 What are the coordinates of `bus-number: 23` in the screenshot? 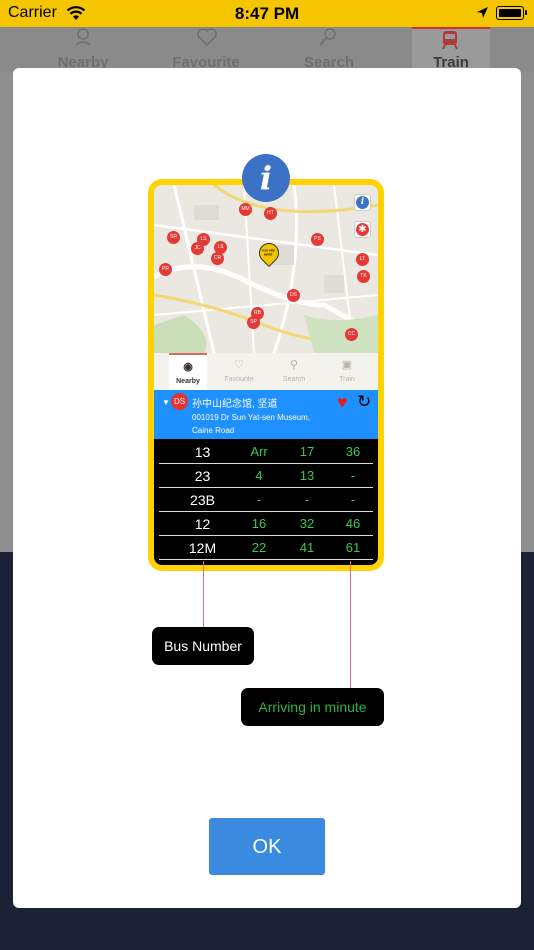 It's located at (202, 476).